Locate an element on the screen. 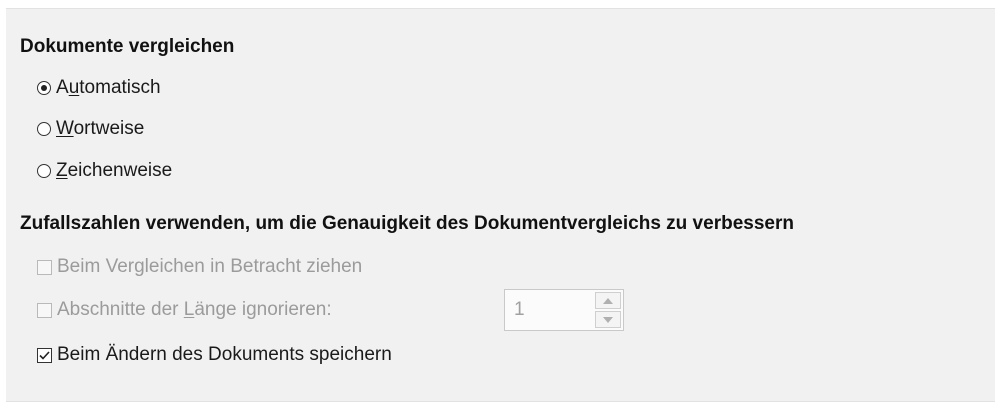  checkbox-ignore-pieces-of-length: Abschnitte der Länge ignorieren: is located at coordinates (184, 310).